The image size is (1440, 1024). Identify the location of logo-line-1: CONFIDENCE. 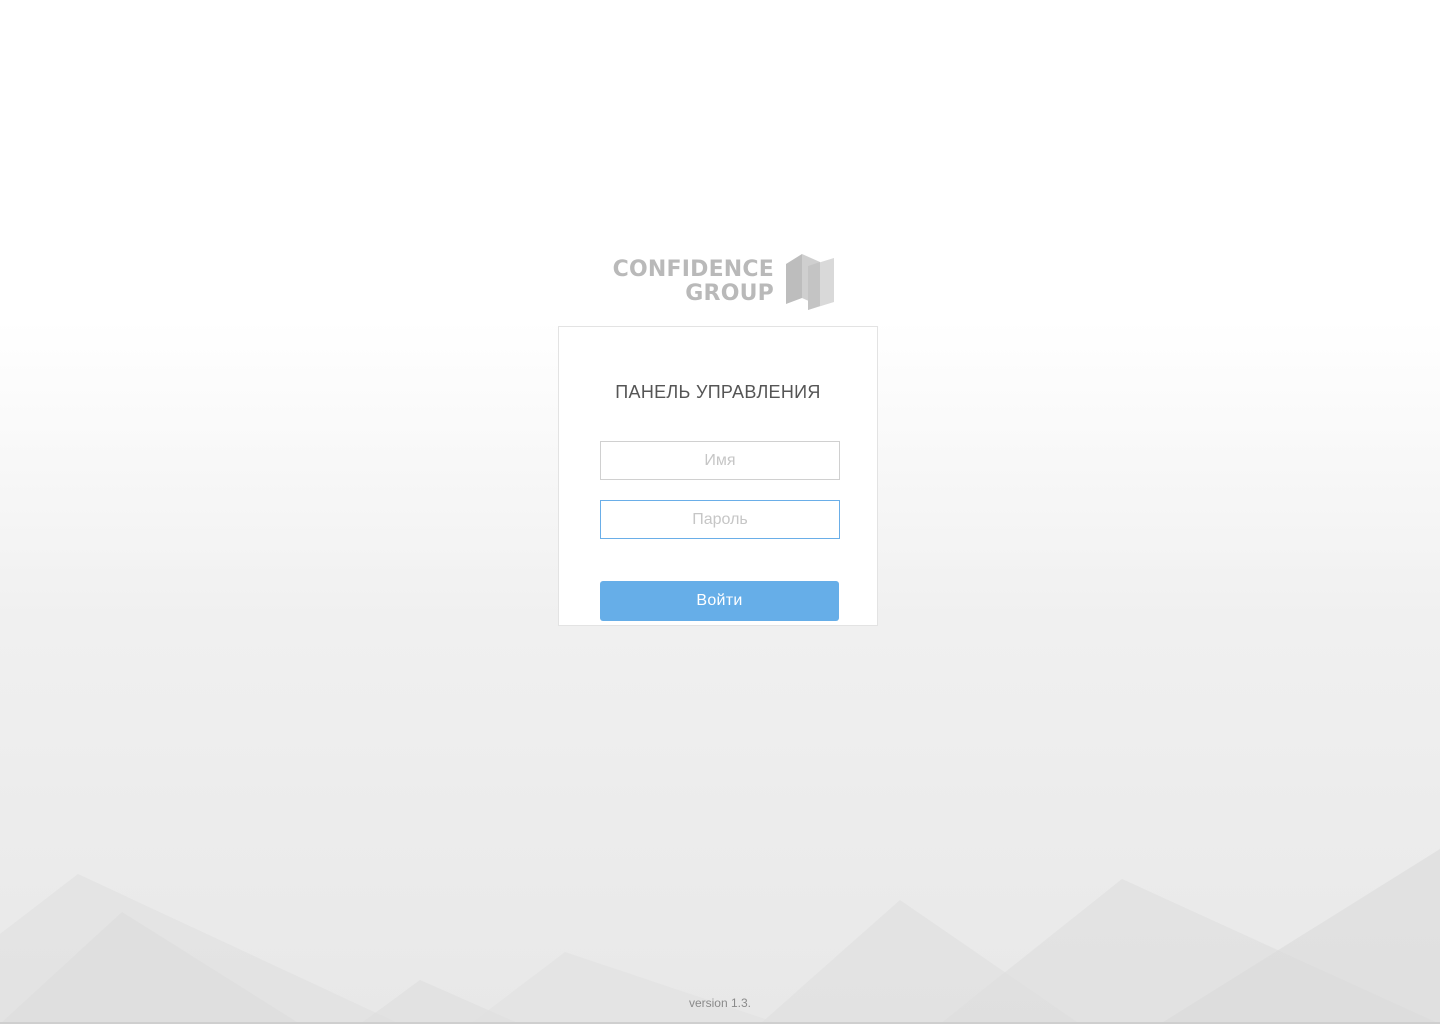
(693, 269).